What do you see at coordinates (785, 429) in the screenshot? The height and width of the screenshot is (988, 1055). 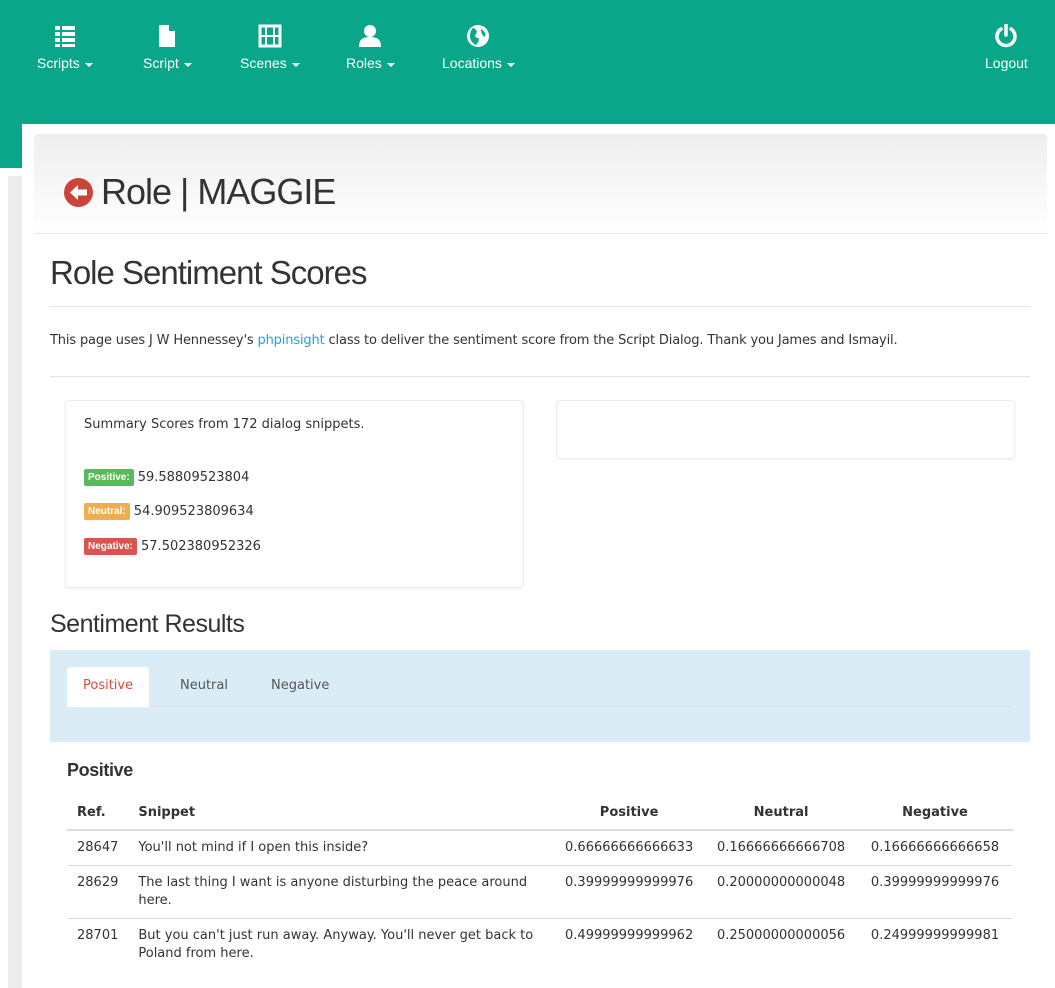 I see `empty-card` at bounding box center [785, 429].